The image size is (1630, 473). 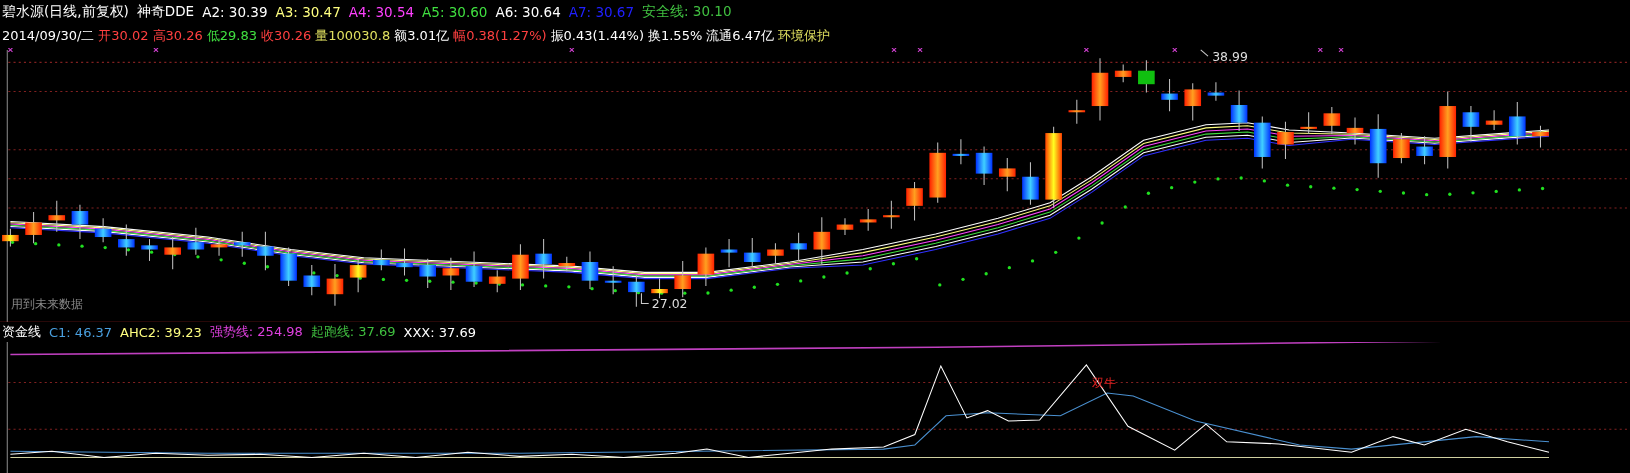 I want to click on quote-value: 流通6.47亿, so click(x=740, y=36).